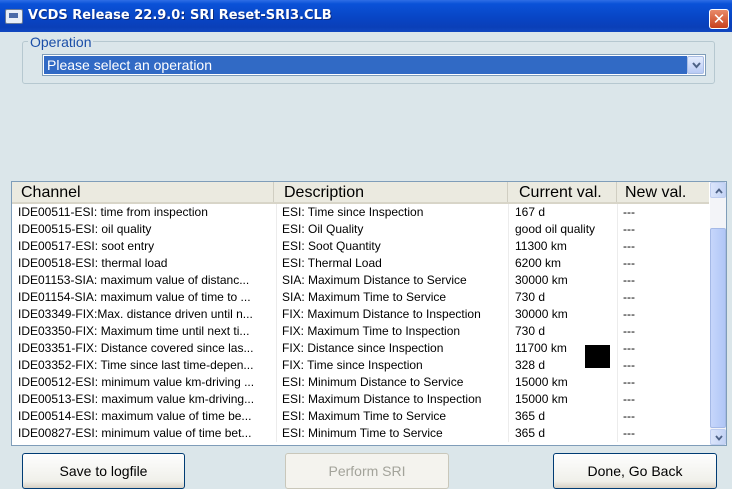  What do you see at coordinates (393, 314) in the screenshot?
I see `cell-description: FIX: Maximum Distance to Inspection` at bounding box center [393, 314].